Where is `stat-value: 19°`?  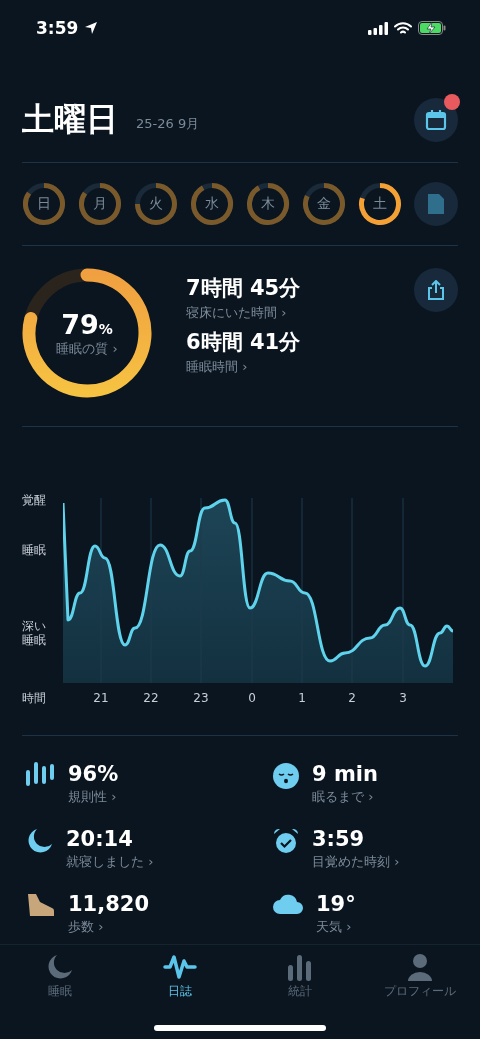 stat-value: 19° is located at coordinates (336, 904).